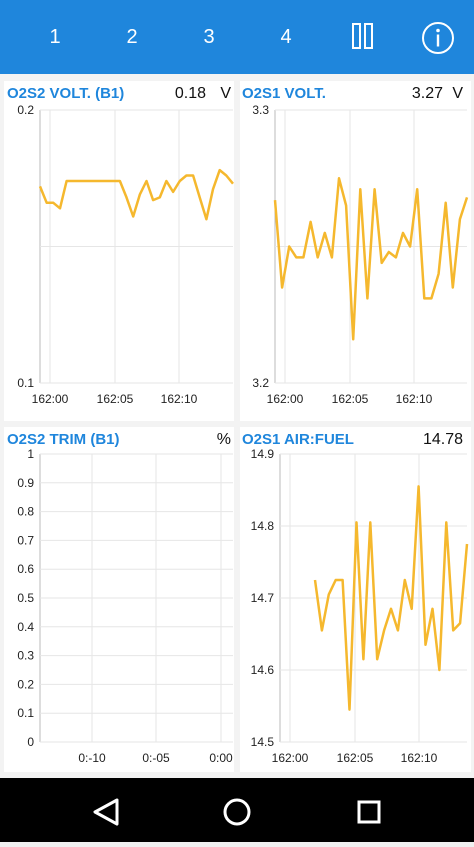 The image size is (474, 847). What do you see at coordinates (132, 37) in the screenshot?
I see `tab-2: 2` at bounding box center [132, 37].